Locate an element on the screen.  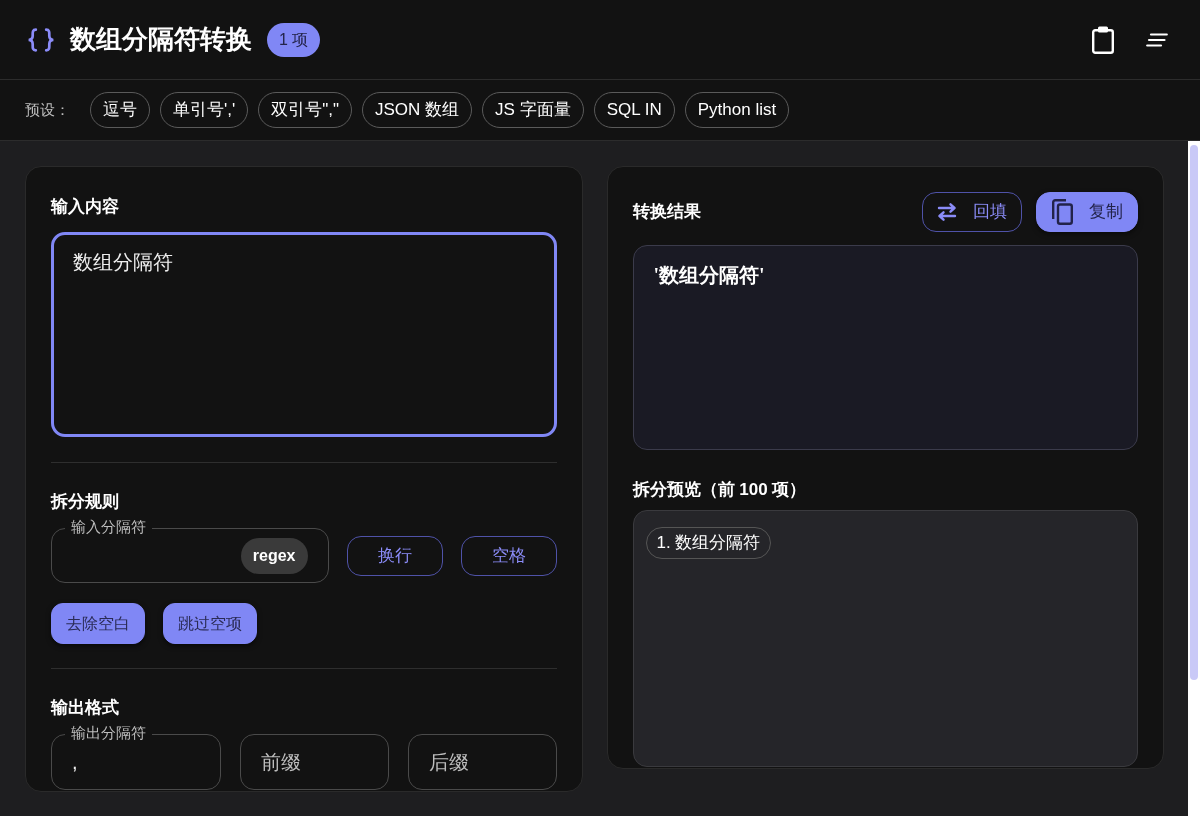
scrollbar-thumb is located at coordinates (1194, 412).